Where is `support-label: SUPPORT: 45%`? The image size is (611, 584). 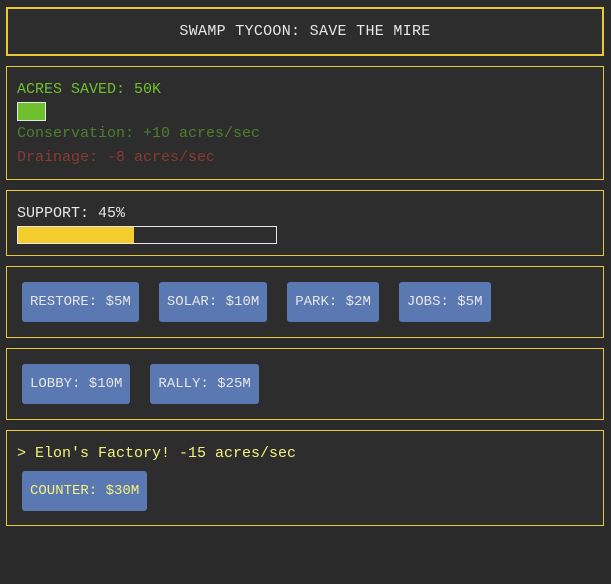 support-label: SUPPORT: 45% is located at coordinates (71, 213).